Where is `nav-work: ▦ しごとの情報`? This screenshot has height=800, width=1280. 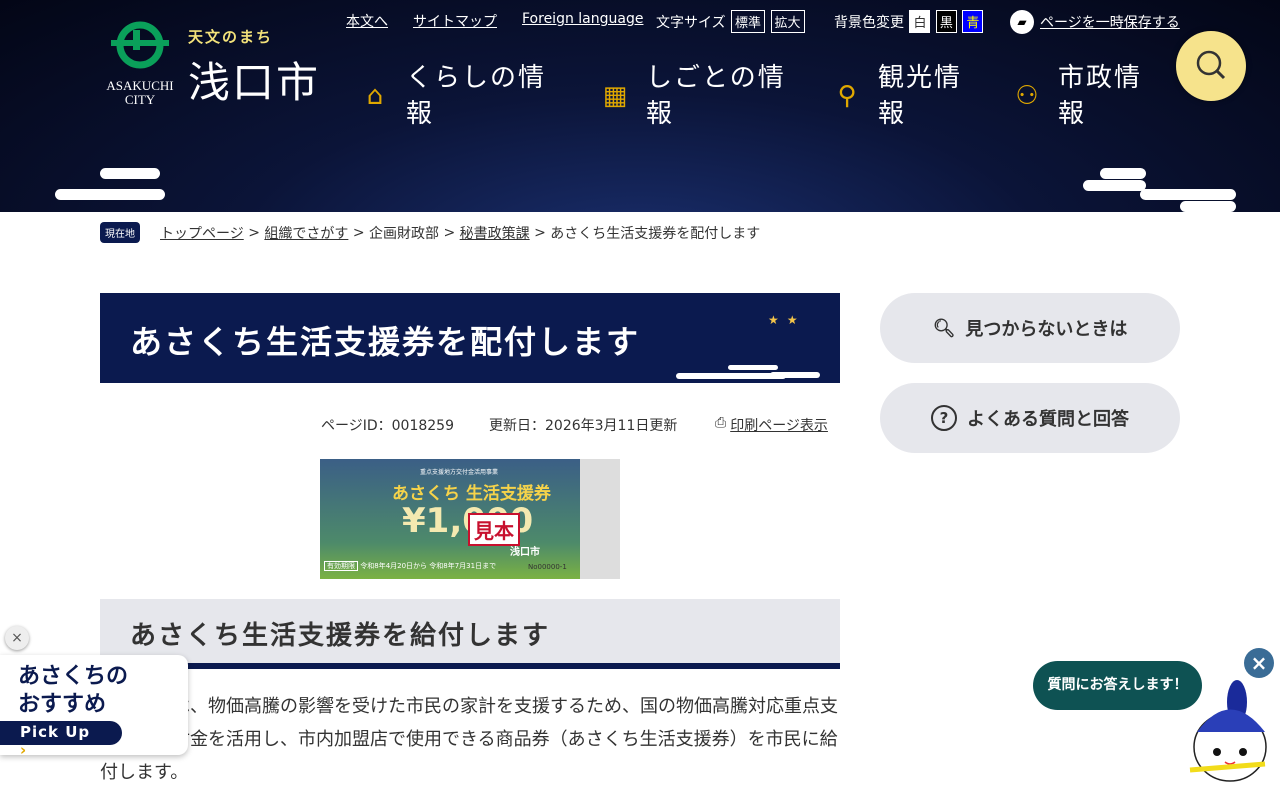 nav-work: ▦ しごとの情報 is located at coordinates (698, 96).